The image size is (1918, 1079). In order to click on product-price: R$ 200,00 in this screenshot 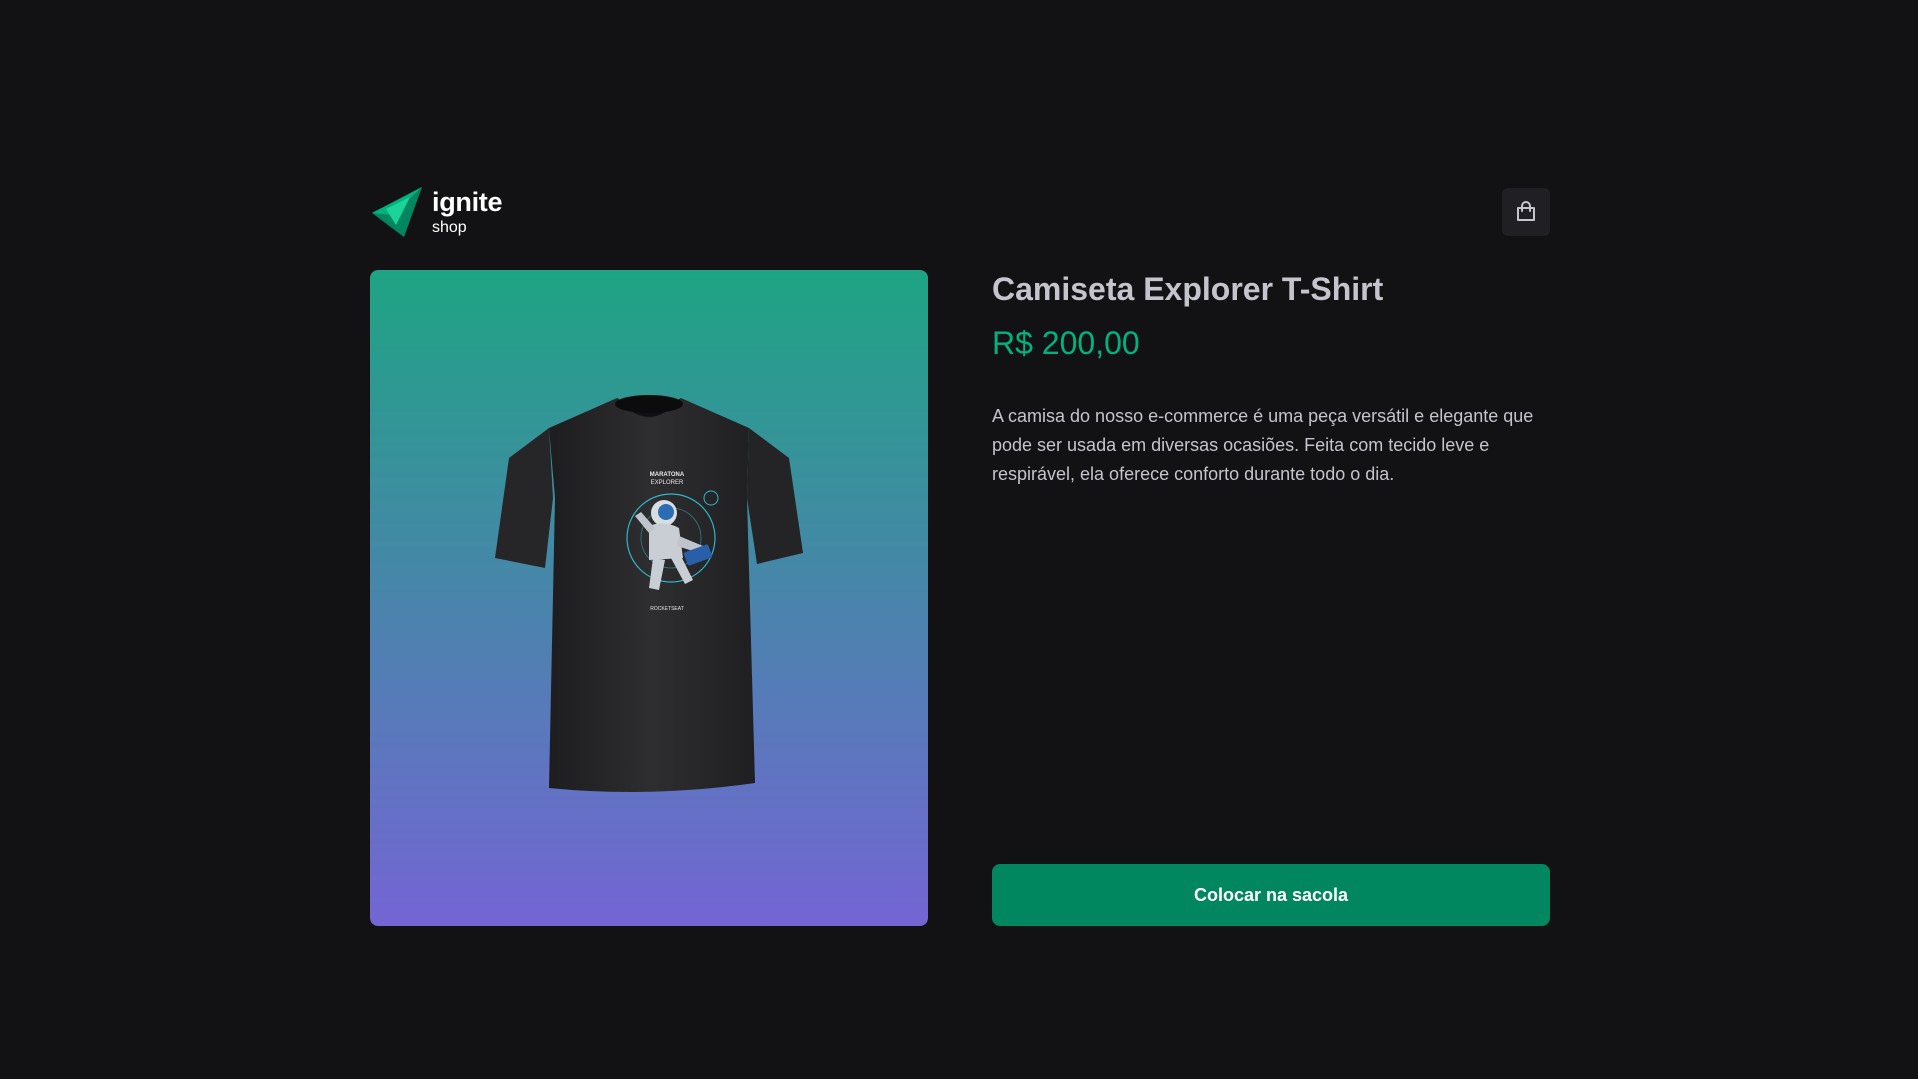, I will do `click(1066, 343)`.